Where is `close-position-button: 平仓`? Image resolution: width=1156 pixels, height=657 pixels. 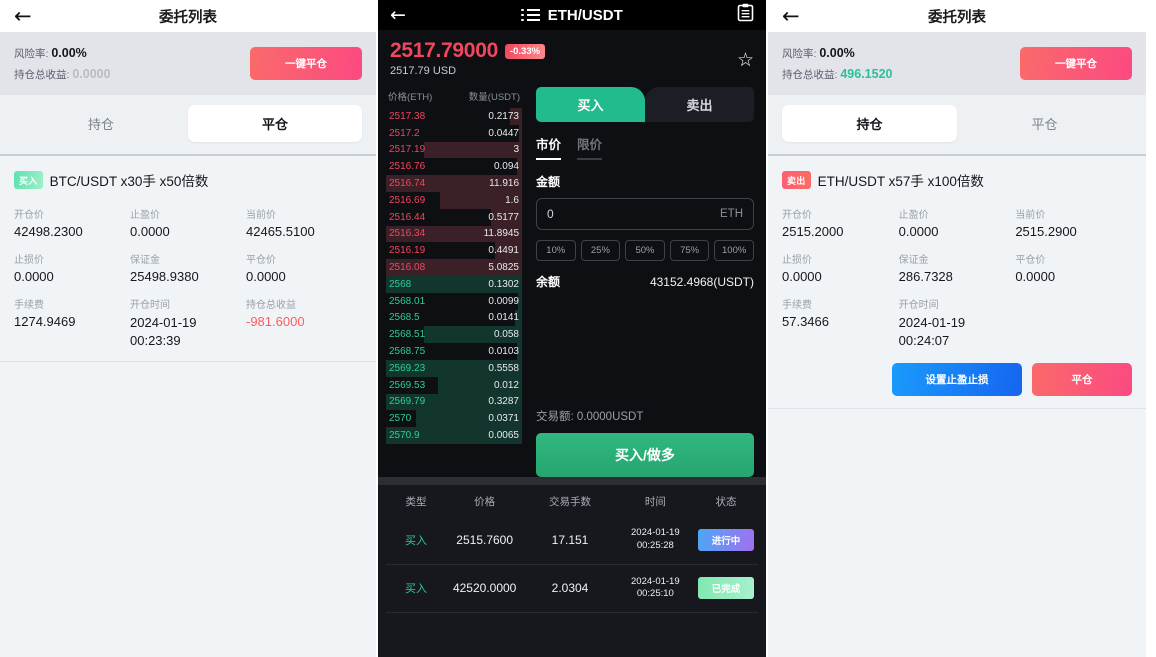 close-position-button: 平仓 is located at coordinates (1082, 380).